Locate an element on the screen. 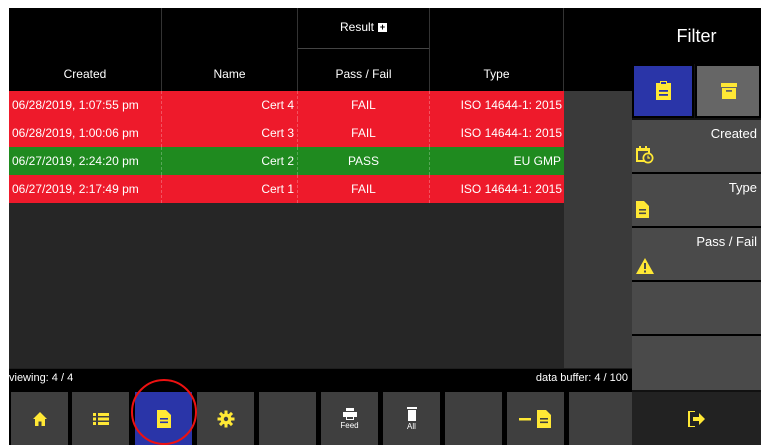 This screenshot has height=445, width=761. exit-icon is located at coordinates (696, 418).